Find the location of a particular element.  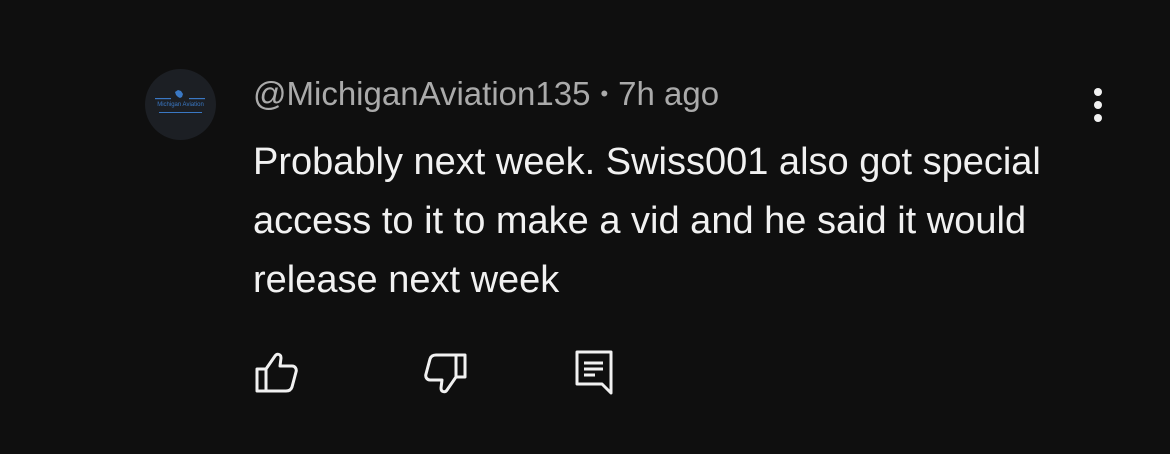

thumbs-up-icon is located at coordinates (276, 372).